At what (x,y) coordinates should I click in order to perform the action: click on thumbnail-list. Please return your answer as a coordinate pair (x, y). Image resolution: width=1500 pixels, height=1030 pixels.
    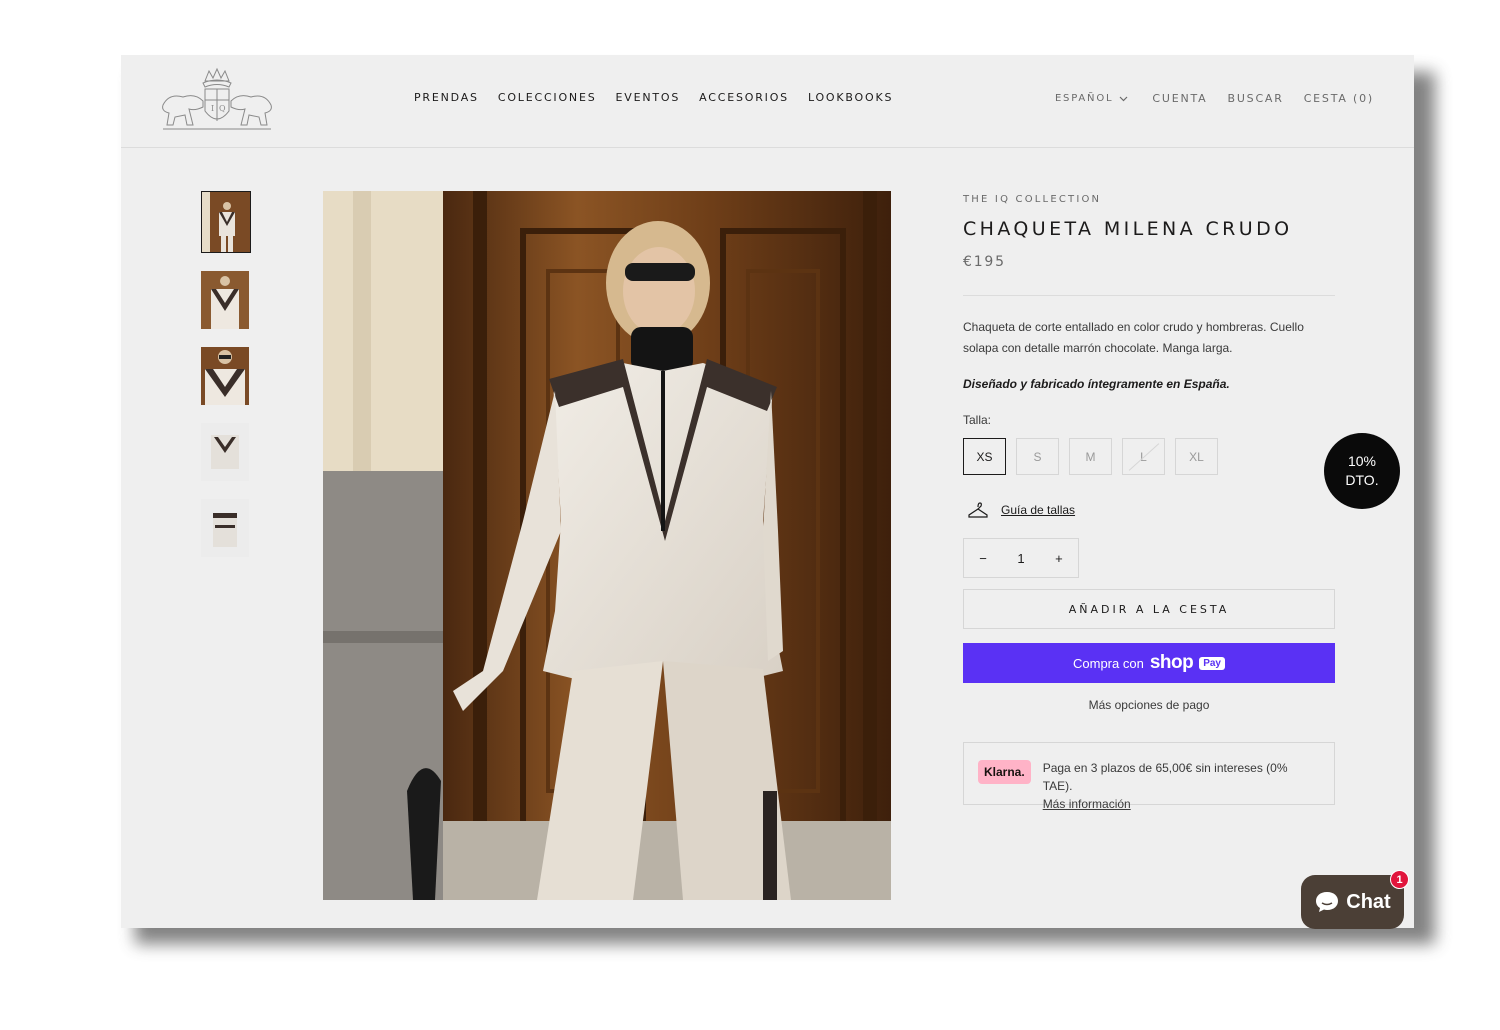
    Looking at the image, I should click on (226, 383).